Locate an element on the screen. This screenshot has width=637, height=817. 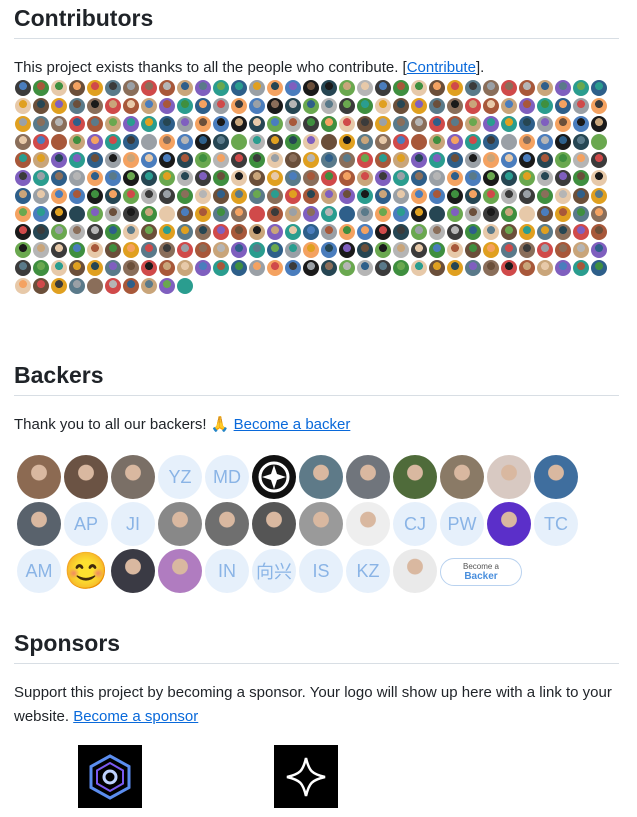
become-sponsor-link: Become a sponsor is located at coordinates (135, 716).